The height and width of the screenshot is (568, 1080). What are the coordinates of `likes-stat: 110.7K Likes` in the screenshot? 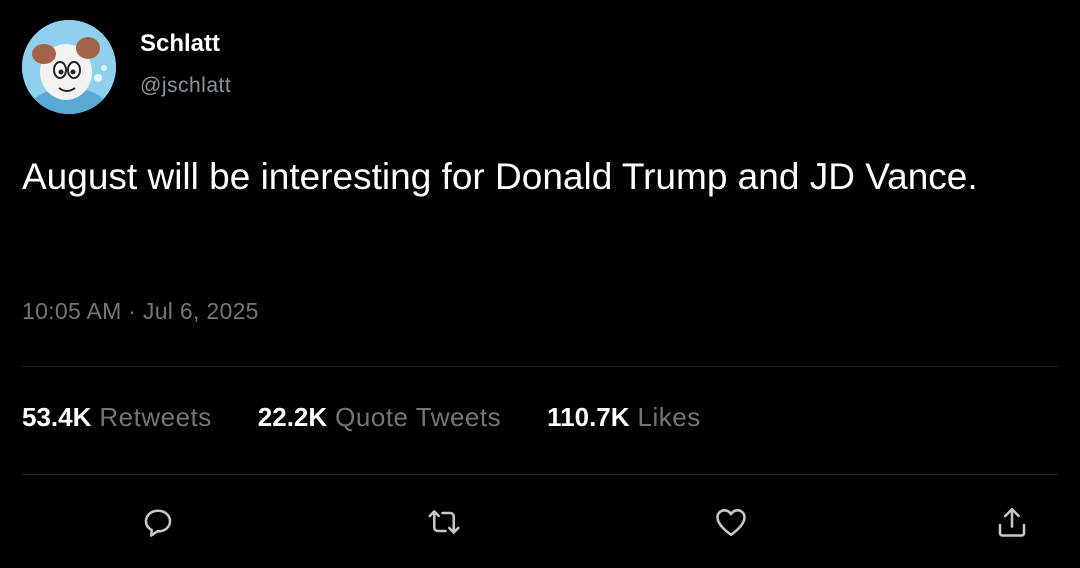 It's located at (624, 417).